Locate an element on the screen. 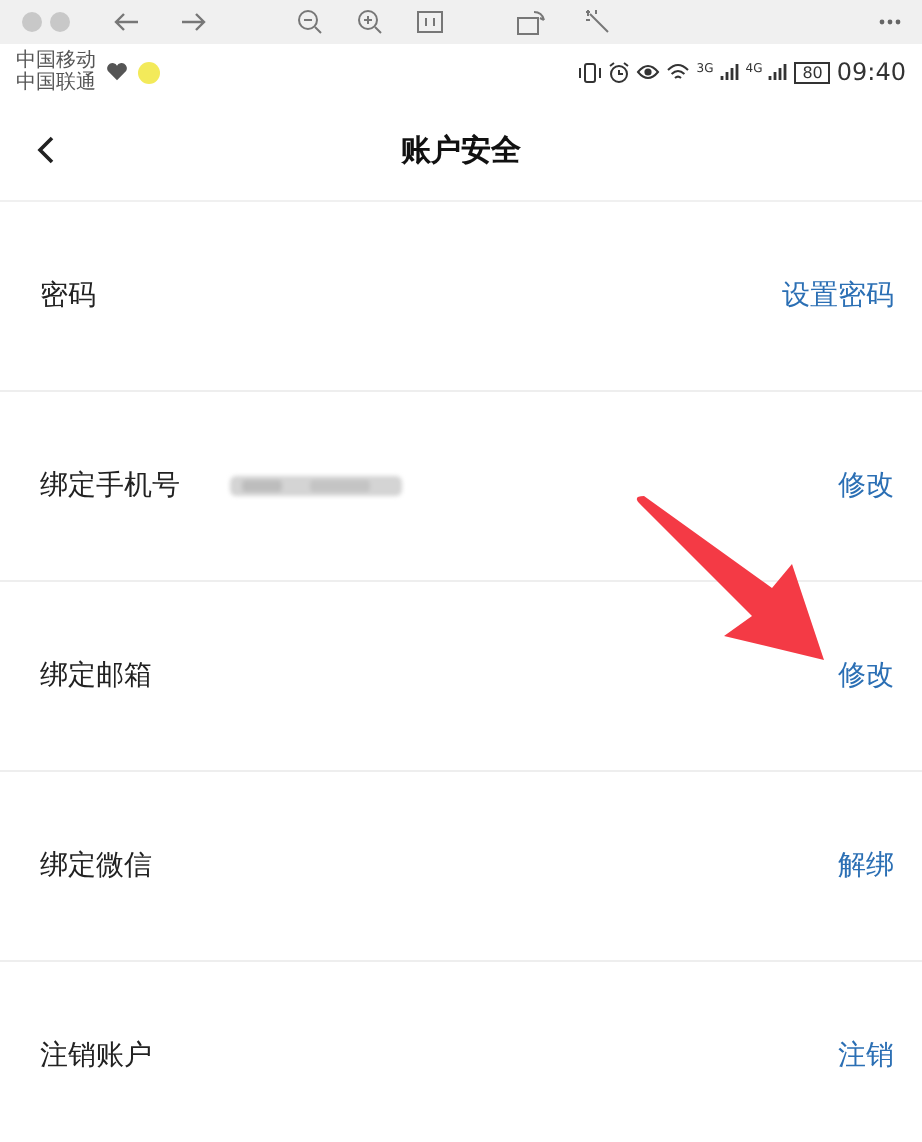 The height and width of the screenshot is (1142, 922). page-title: 账户安全 is located at coordinates (461, 150).